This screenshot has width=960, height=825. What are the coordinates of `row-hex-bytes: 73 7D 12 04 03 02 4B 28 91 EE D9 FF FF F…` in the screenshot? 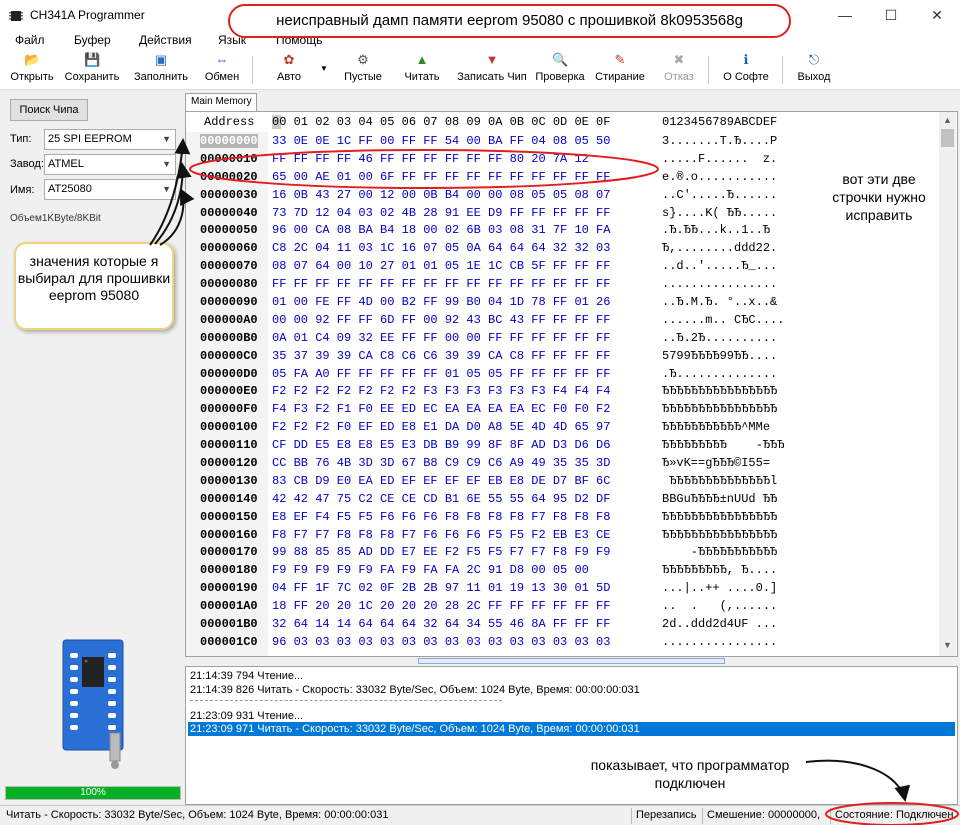 It's located at (441, 213).